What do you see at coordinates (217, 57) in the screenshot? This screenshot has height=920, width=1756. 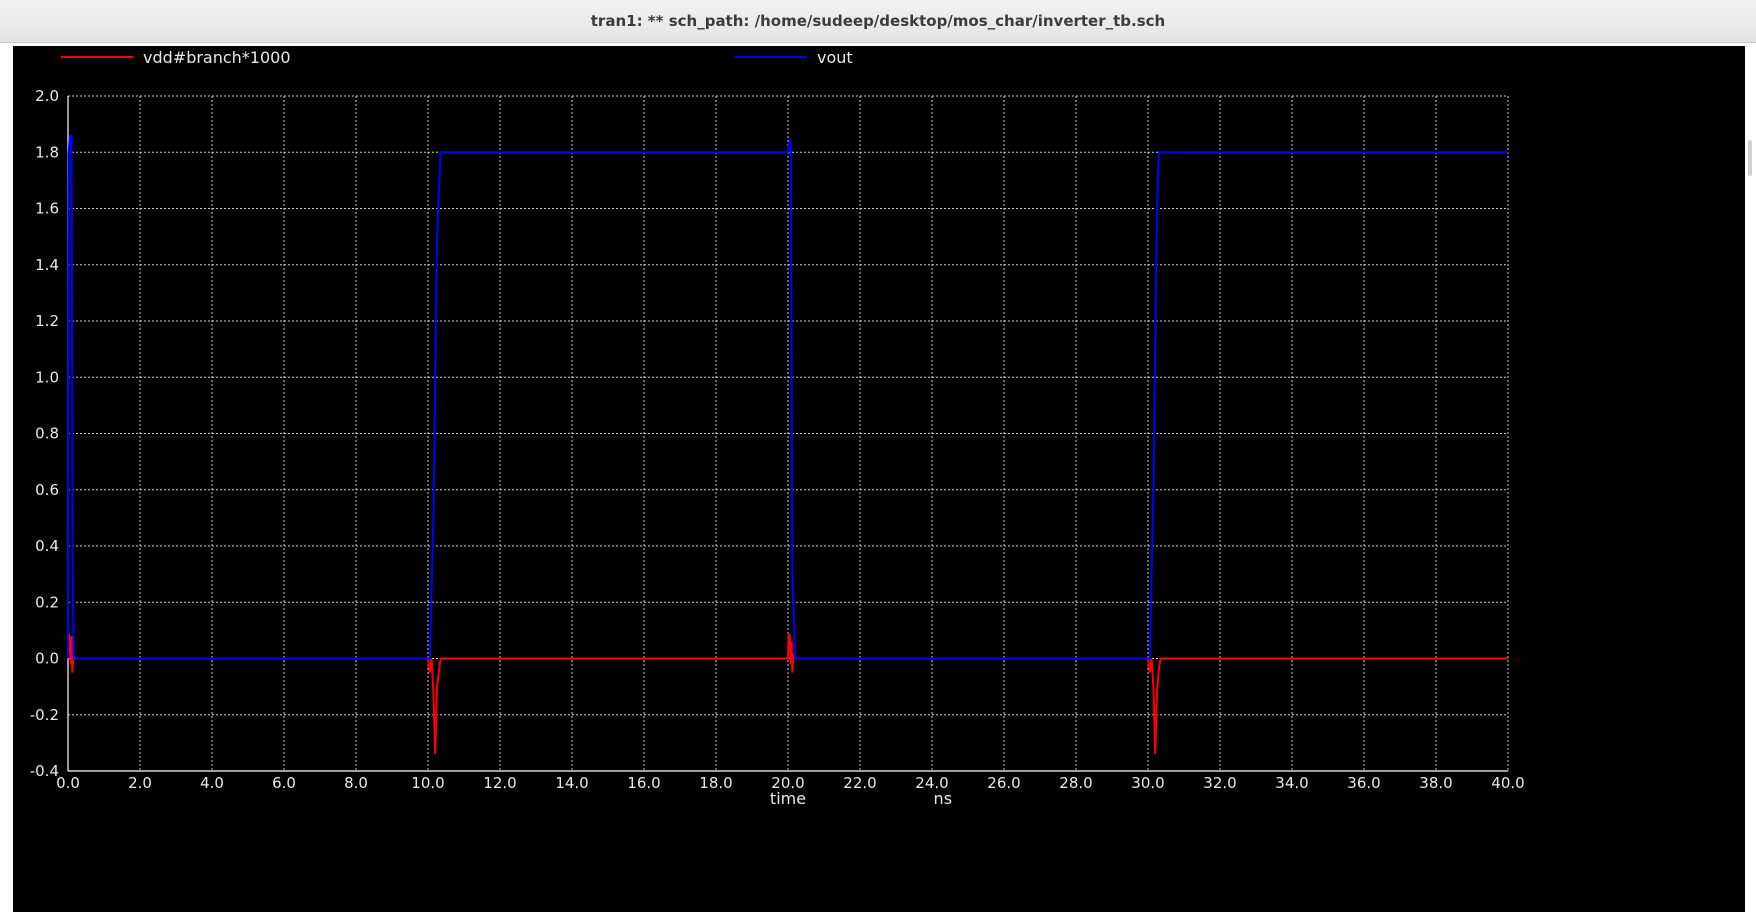 I see `legend-label: vdd#branch*1000` at bounding box center [217, 57].